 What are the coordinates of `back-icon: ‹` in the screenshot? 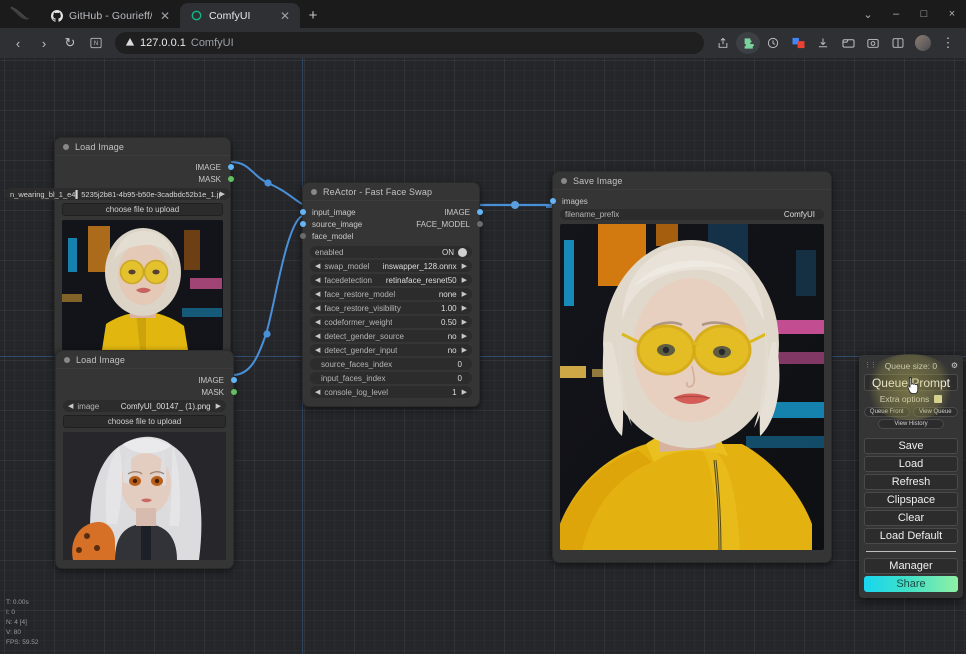 It's located at (18, 43).